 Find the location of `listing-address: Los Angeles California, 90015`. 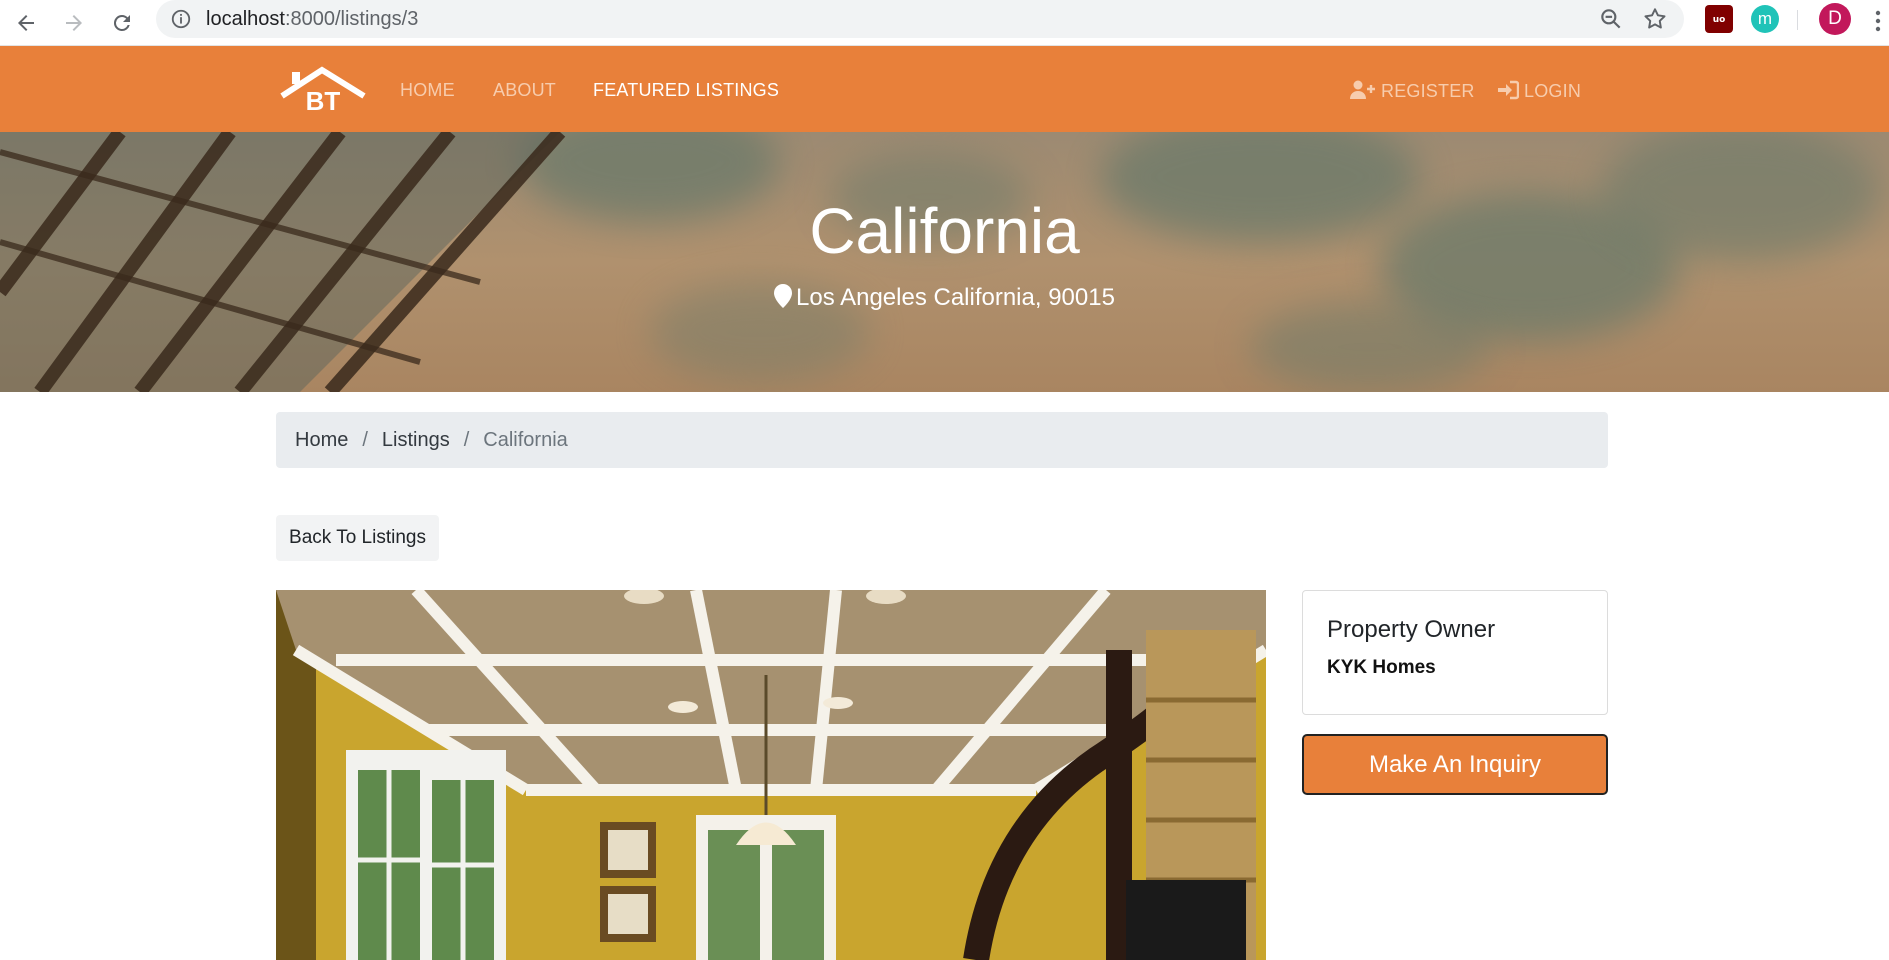

listing-address: Los Angeles California, 90015 is located at coordinates (944, 298).